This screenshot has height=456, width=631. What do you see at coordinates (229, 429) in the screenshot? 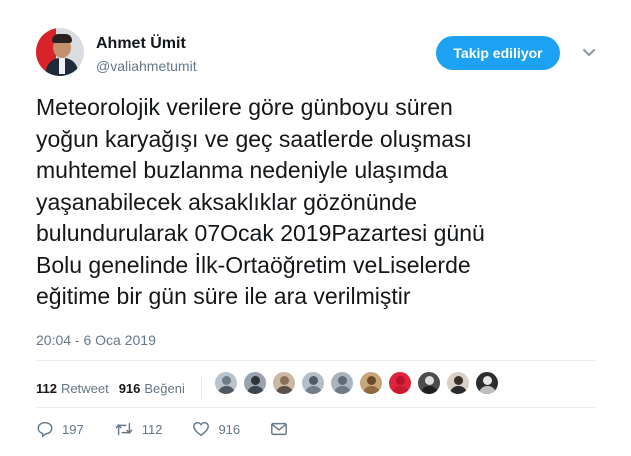
I see `like-count: 916` at bounding box center [229, 429].